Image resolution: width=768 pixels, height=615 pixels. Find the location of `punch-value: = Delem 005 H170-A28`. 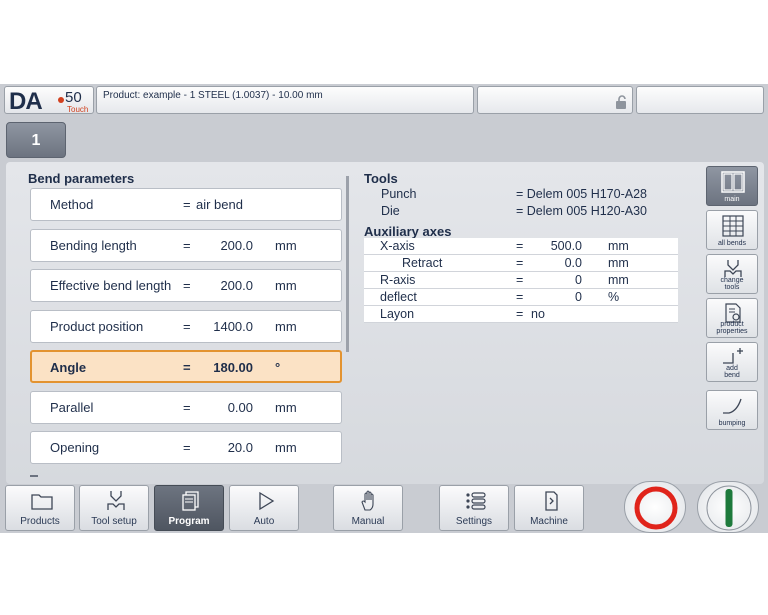

punch-value: = Delem 005 H170-A28 is located at coordinates (581, 194).